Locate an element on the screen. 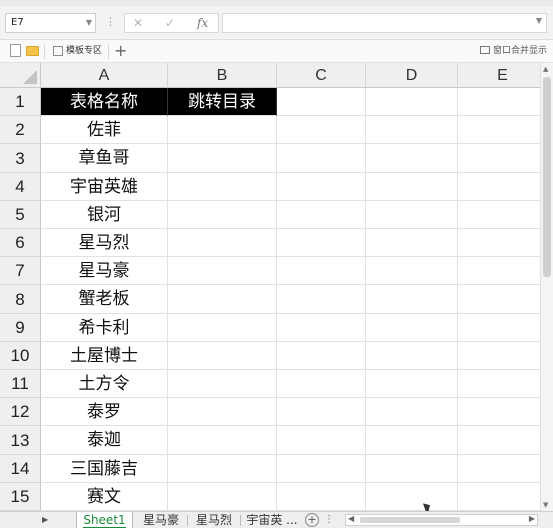 This screenshot has height=528, width=553. cell-c4 is located at coordinates (321, 187).